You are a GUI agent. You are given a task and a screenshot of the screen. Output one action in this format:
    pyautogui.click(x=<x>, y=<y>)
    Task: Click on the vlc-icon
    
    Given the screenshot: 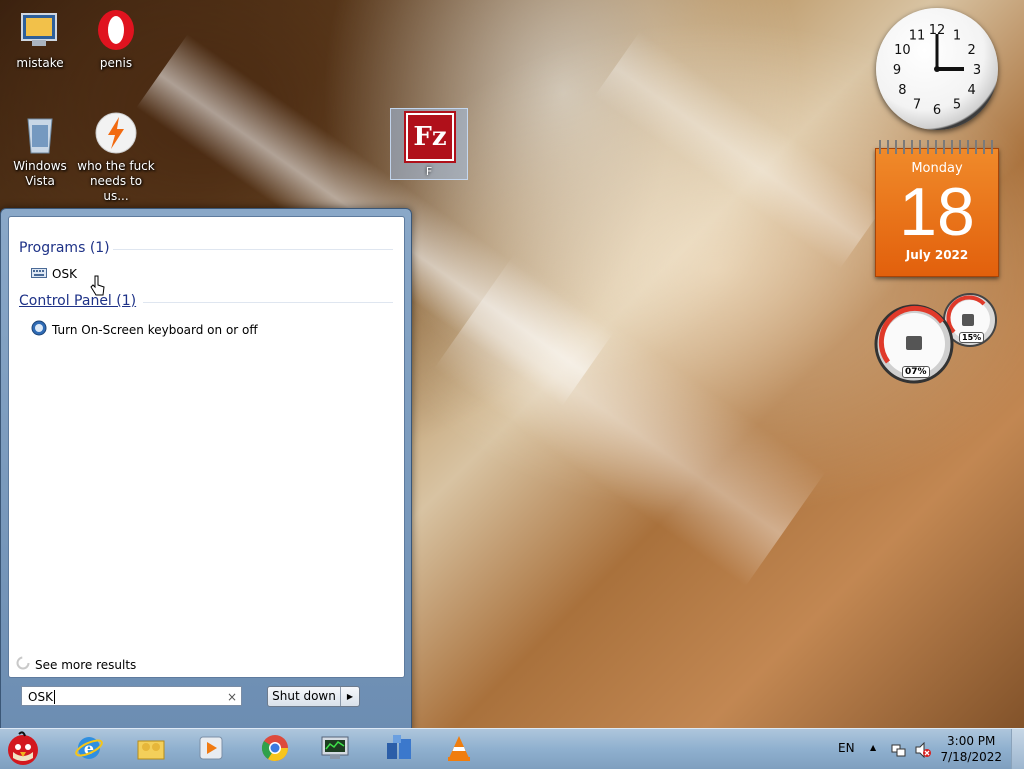 What is the action you would take?
    pyautogui.click(x=459, y=749)
    